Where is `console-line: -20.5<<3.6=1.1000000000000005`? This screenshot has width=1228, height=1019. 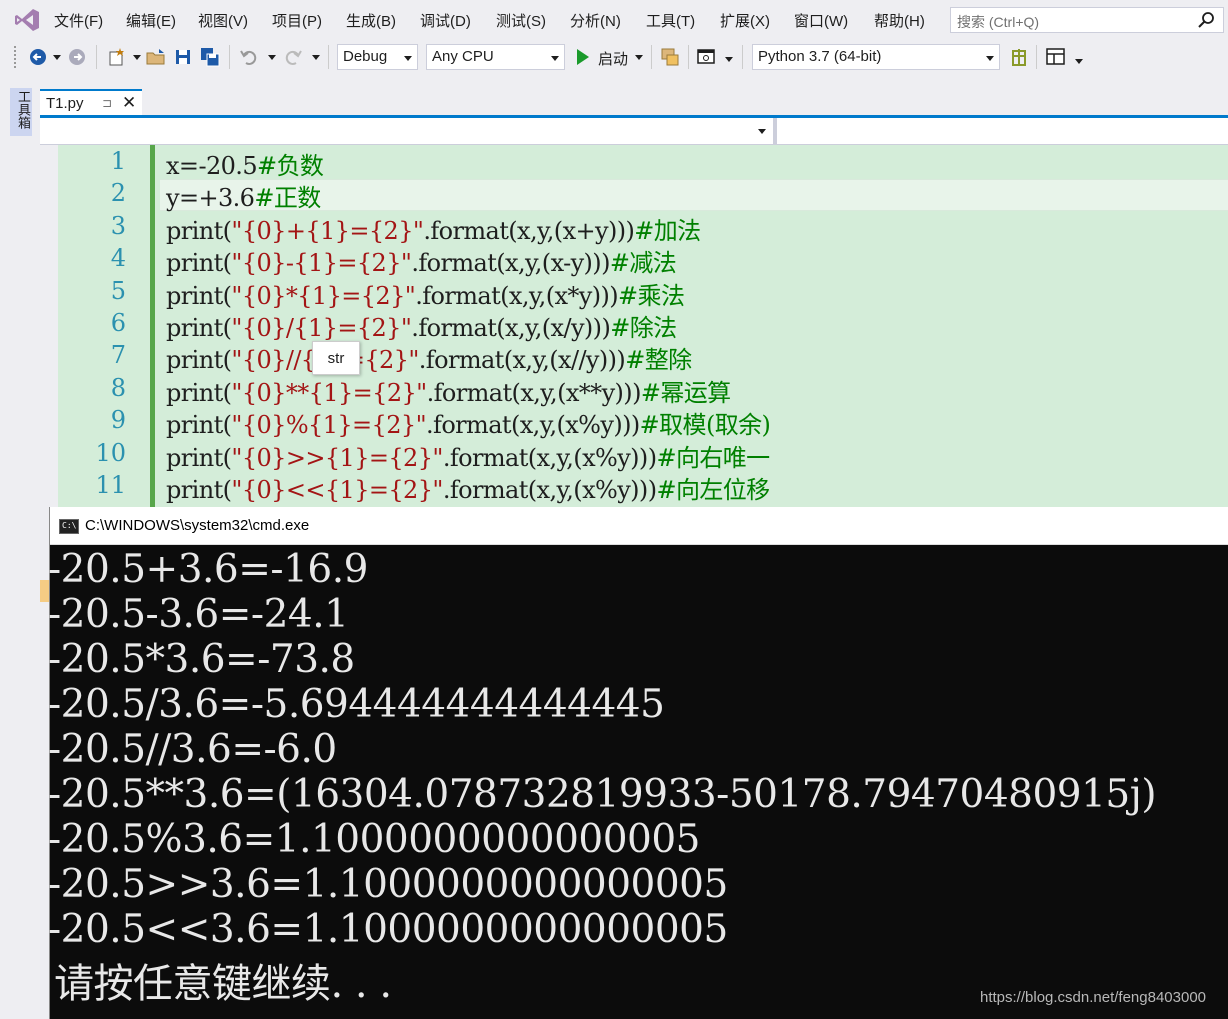
console-line: -20.5<<3.6=1.1000000000000005 is located at coordinates (388, 929).